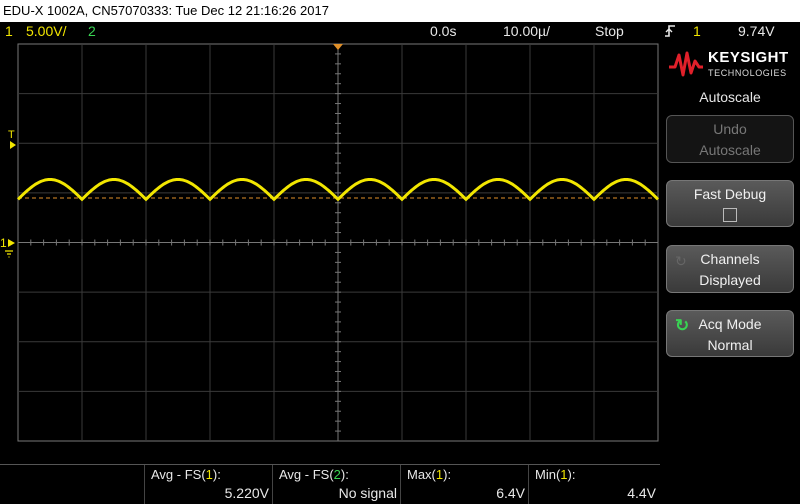 The image size is (800, 504). Describe the element at coordinates (756, 31) in the screenshot. I see `trigger-level: 9.74V` at that location.